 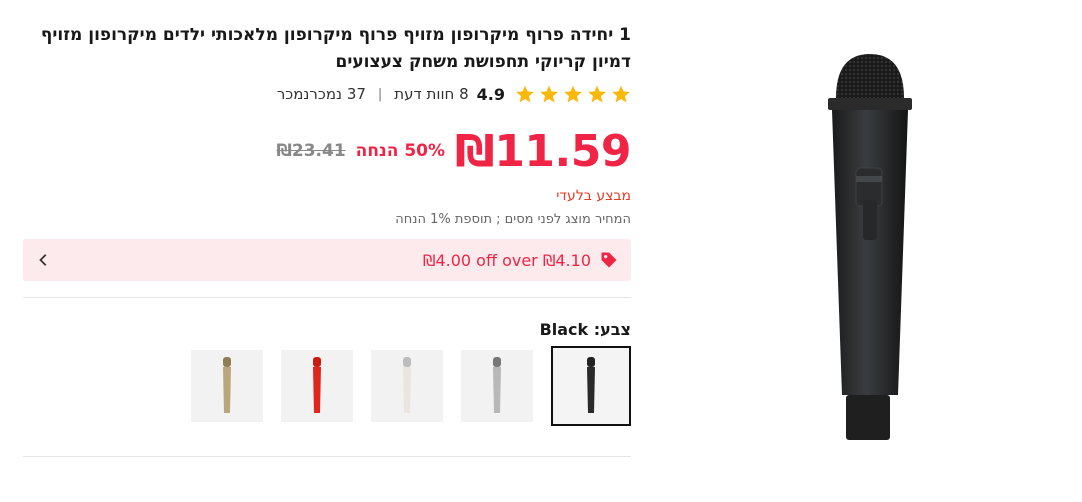 I want to click on swatch-red, so click(x=317, y=386).